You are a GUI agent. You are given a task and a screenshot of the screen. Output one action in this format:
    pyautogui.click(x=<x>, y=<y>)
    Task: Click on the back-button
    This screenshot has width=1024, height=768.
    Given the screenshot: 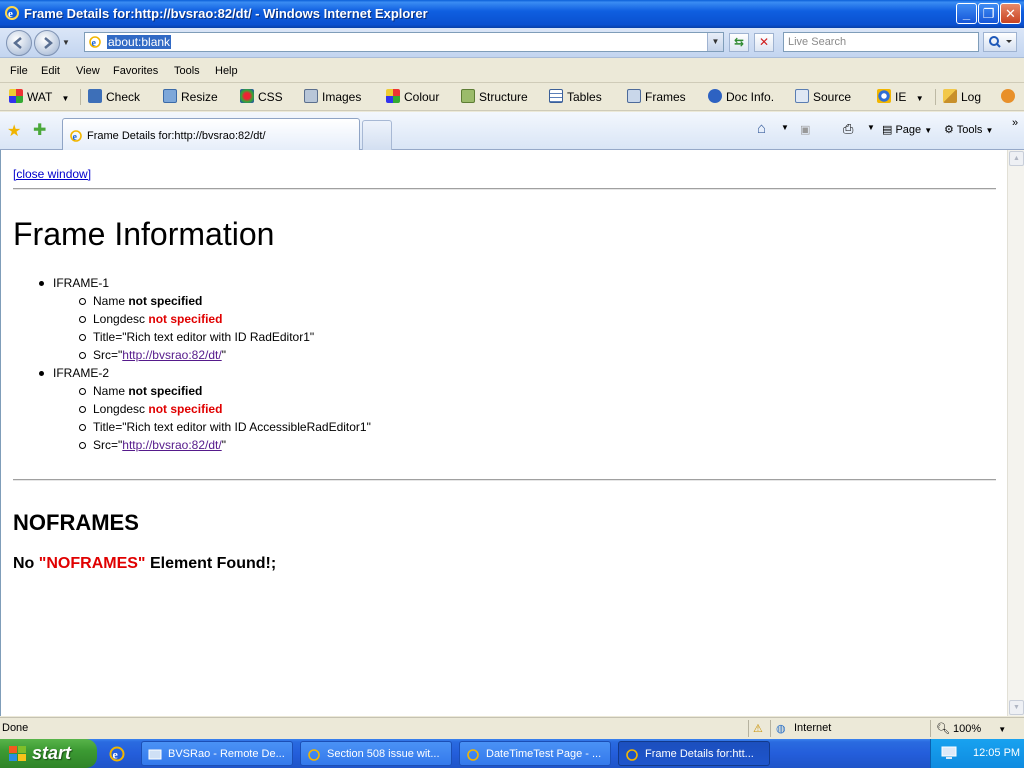 What is the action you would take?
    pyautogui.click(x=19, y=43)
    